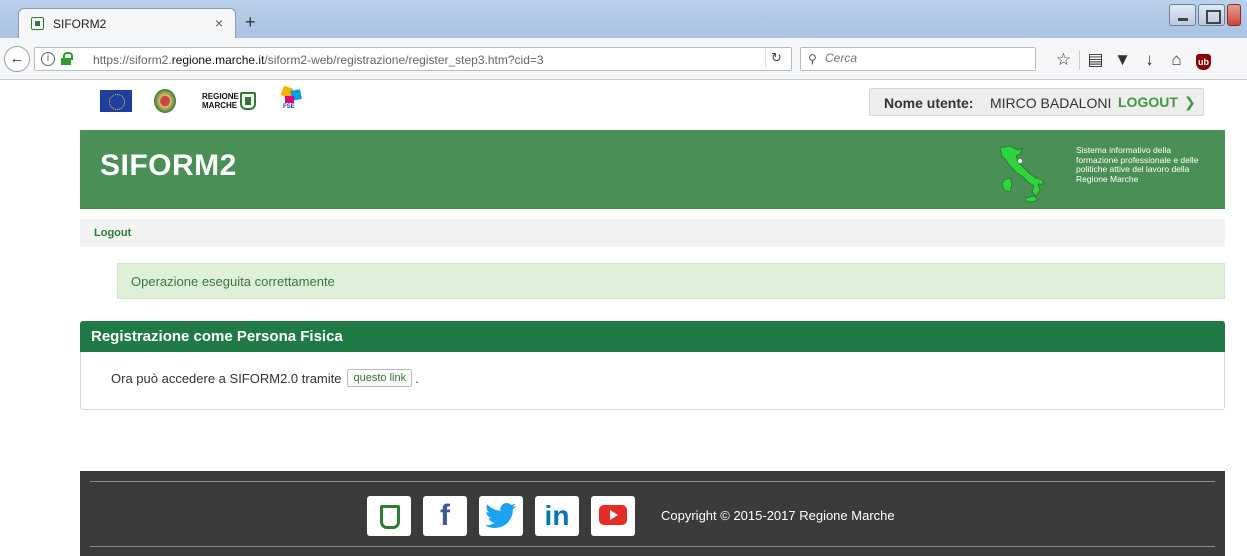 The height and width of the screenshot is (556, 1247). What do you see at coordinates (168, 165) in the screenshot?
I see `site-title: SIFORM2` at bounding box center [168, 165].